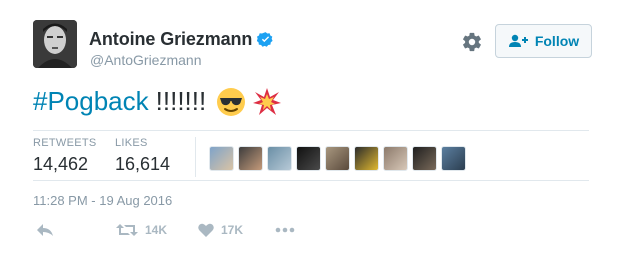  I want to click on like-button: 17K, so click(220, 230).